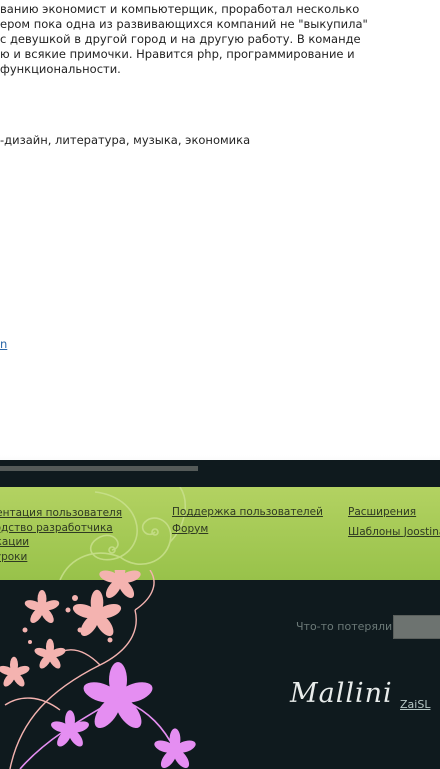 The width and height of the screenshot is (440, 769). I want to click on search-input, so click(416, 627).